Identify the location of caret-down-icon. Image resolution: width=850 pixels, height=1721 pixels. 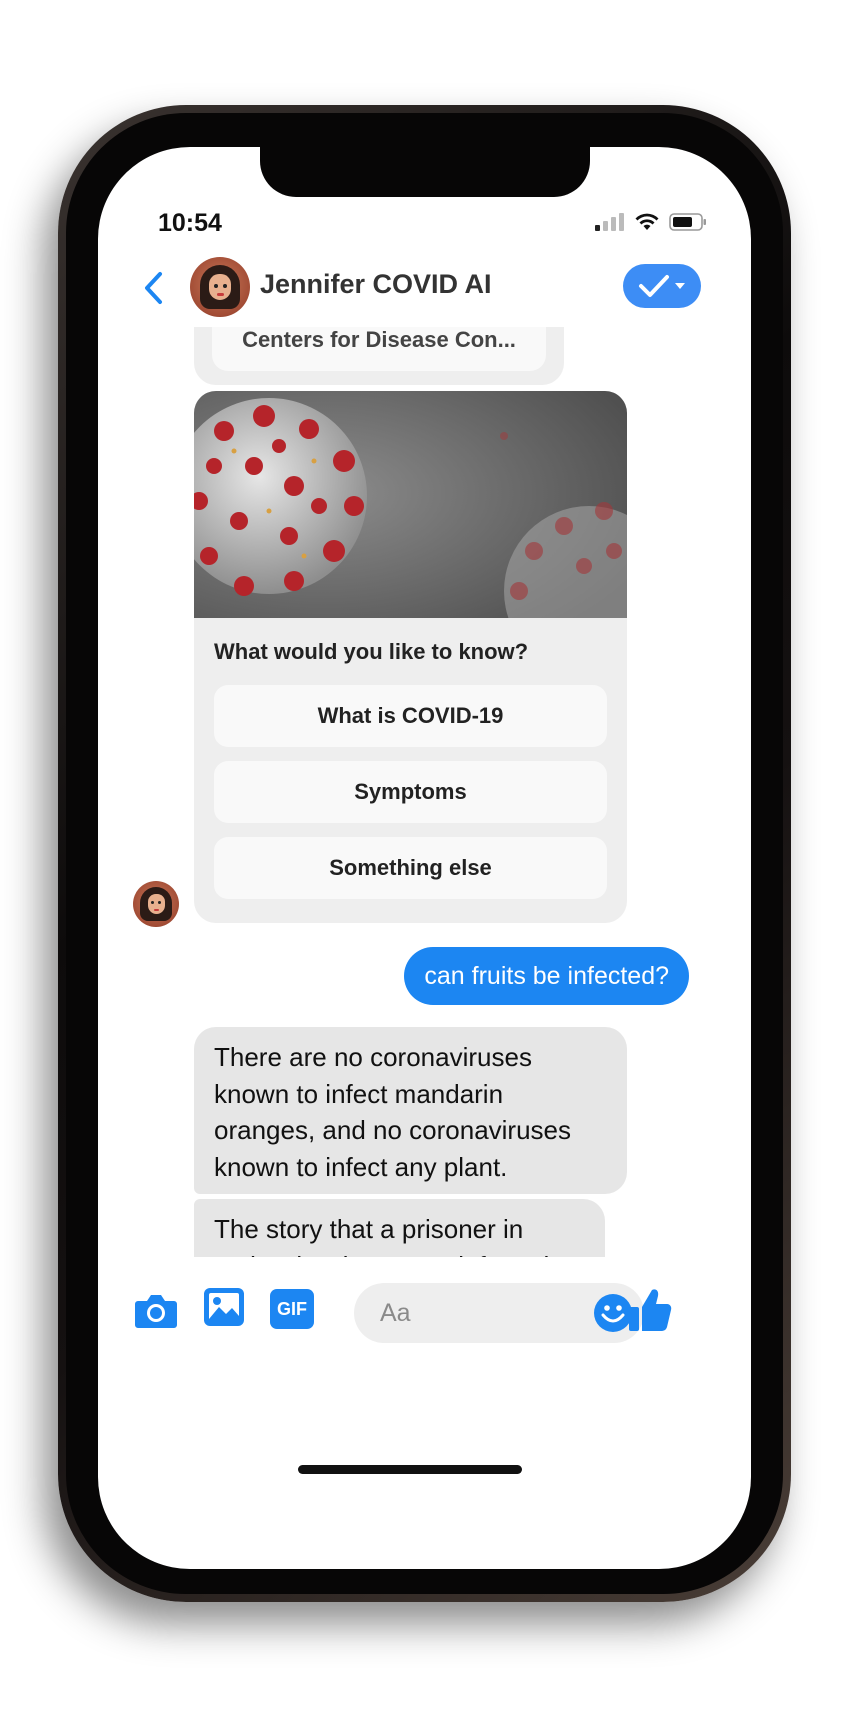
(680, 286).